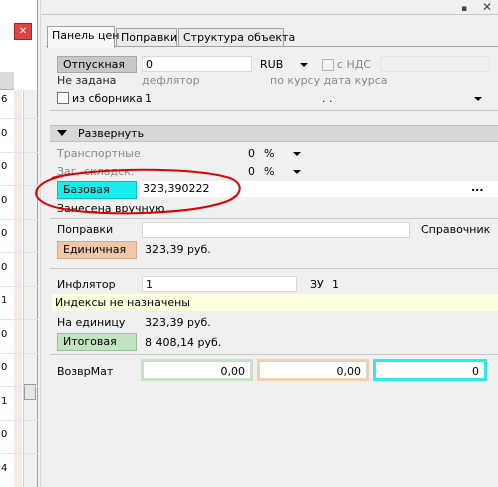  I want to click on vat-label: с НДС, so click(354, 64).